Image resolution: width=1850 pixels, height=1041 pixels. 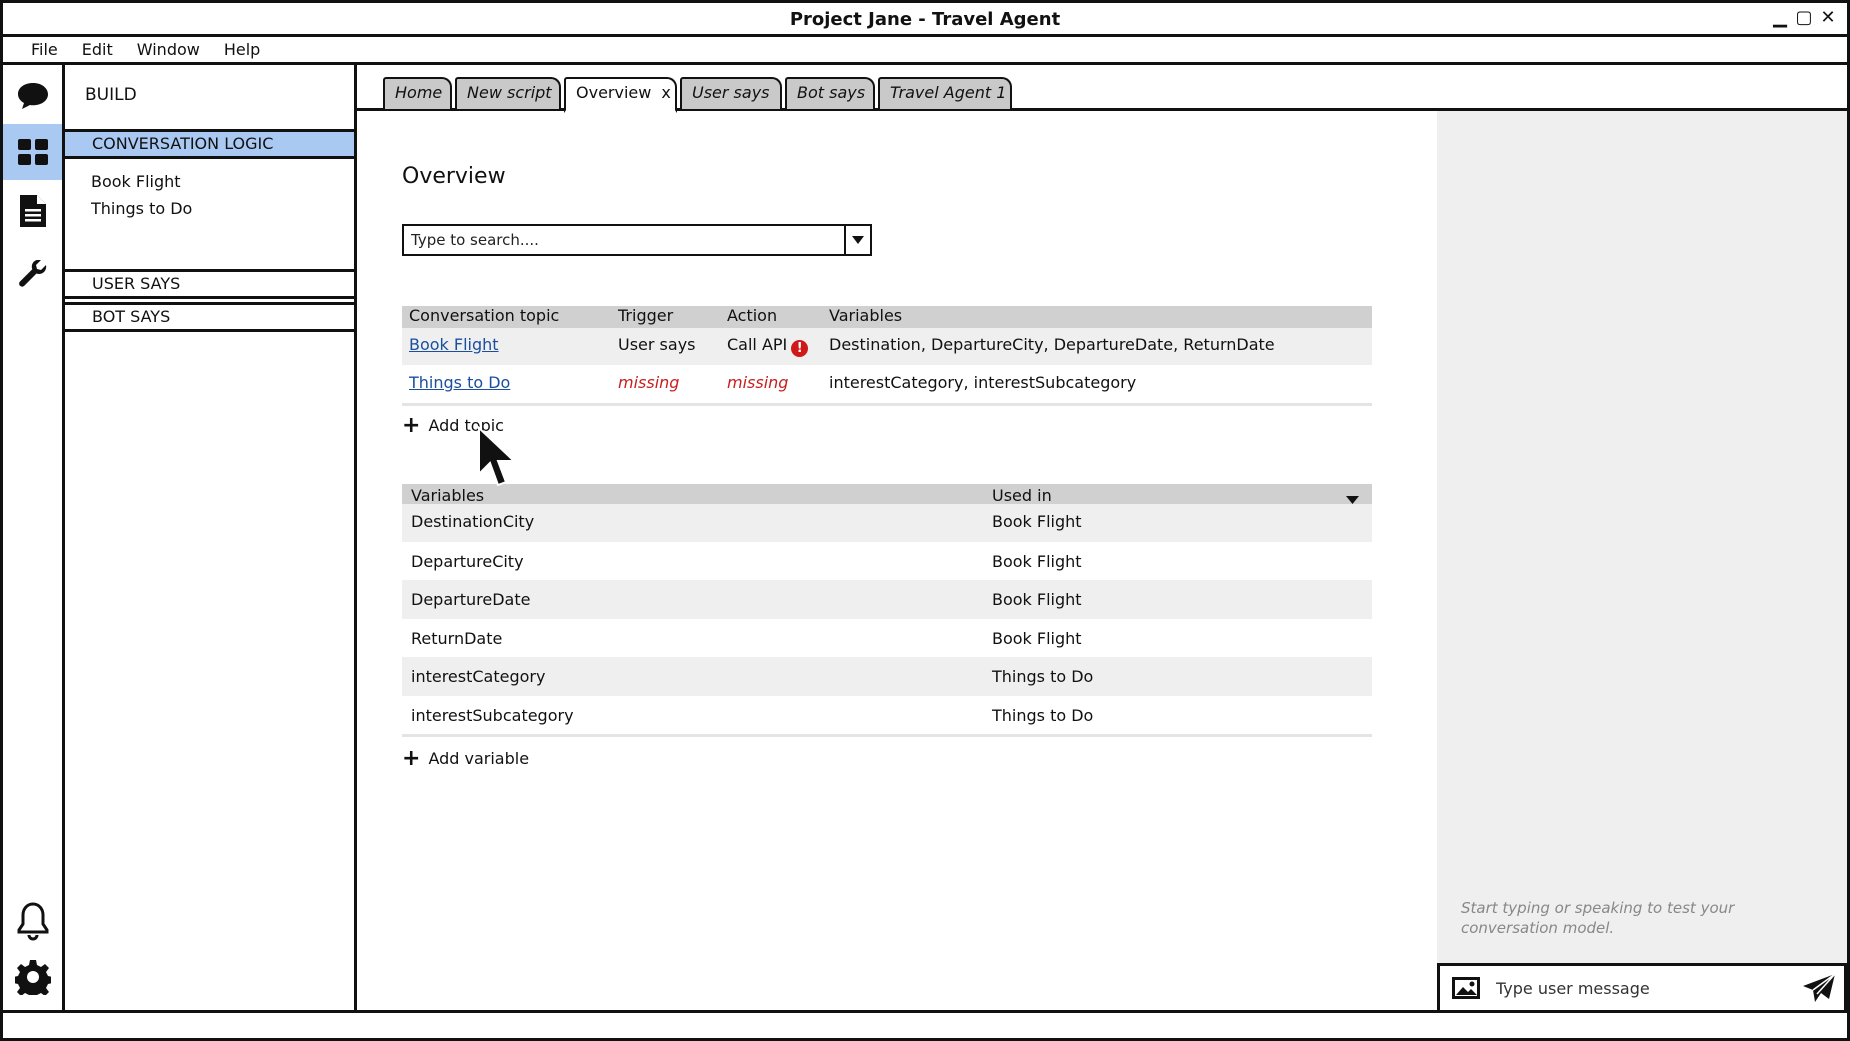 What do you see at coordinates (478, 676) in the screenshot?
I see `variable-name: interestCategory` at bounding box center [478, 676].